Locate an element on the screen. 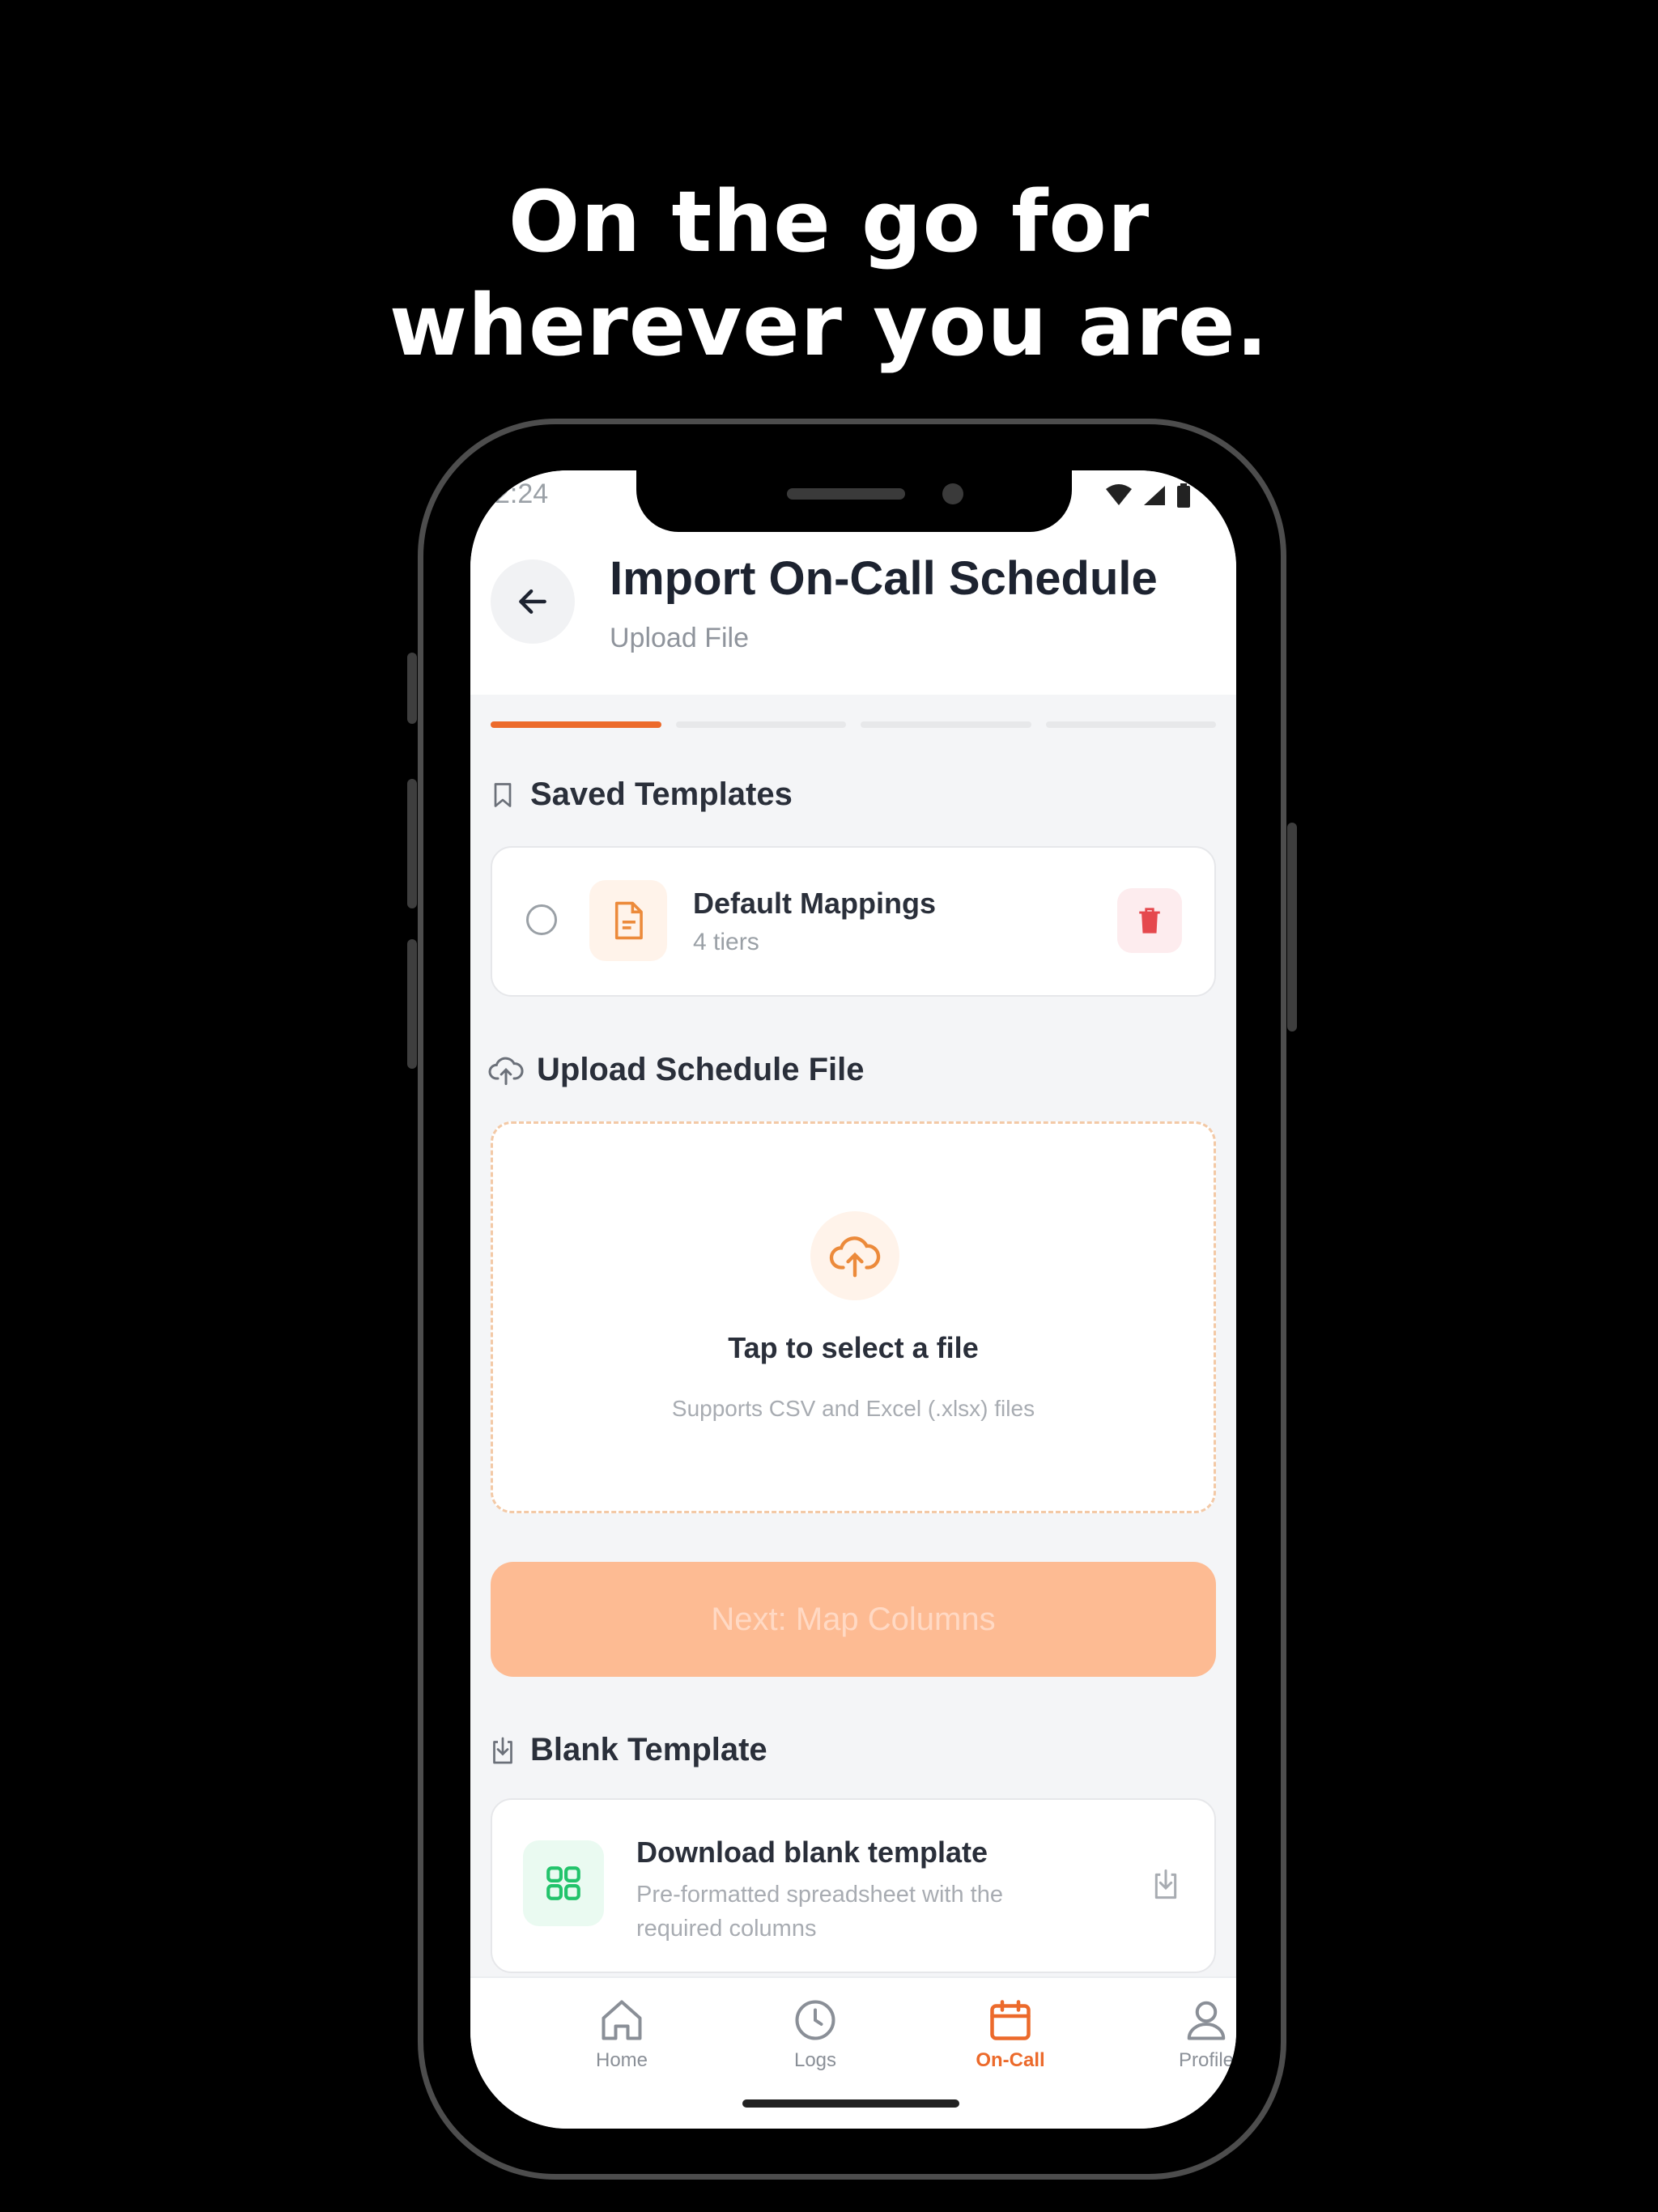  phone-volume-up is located at coordinates (412, 844).